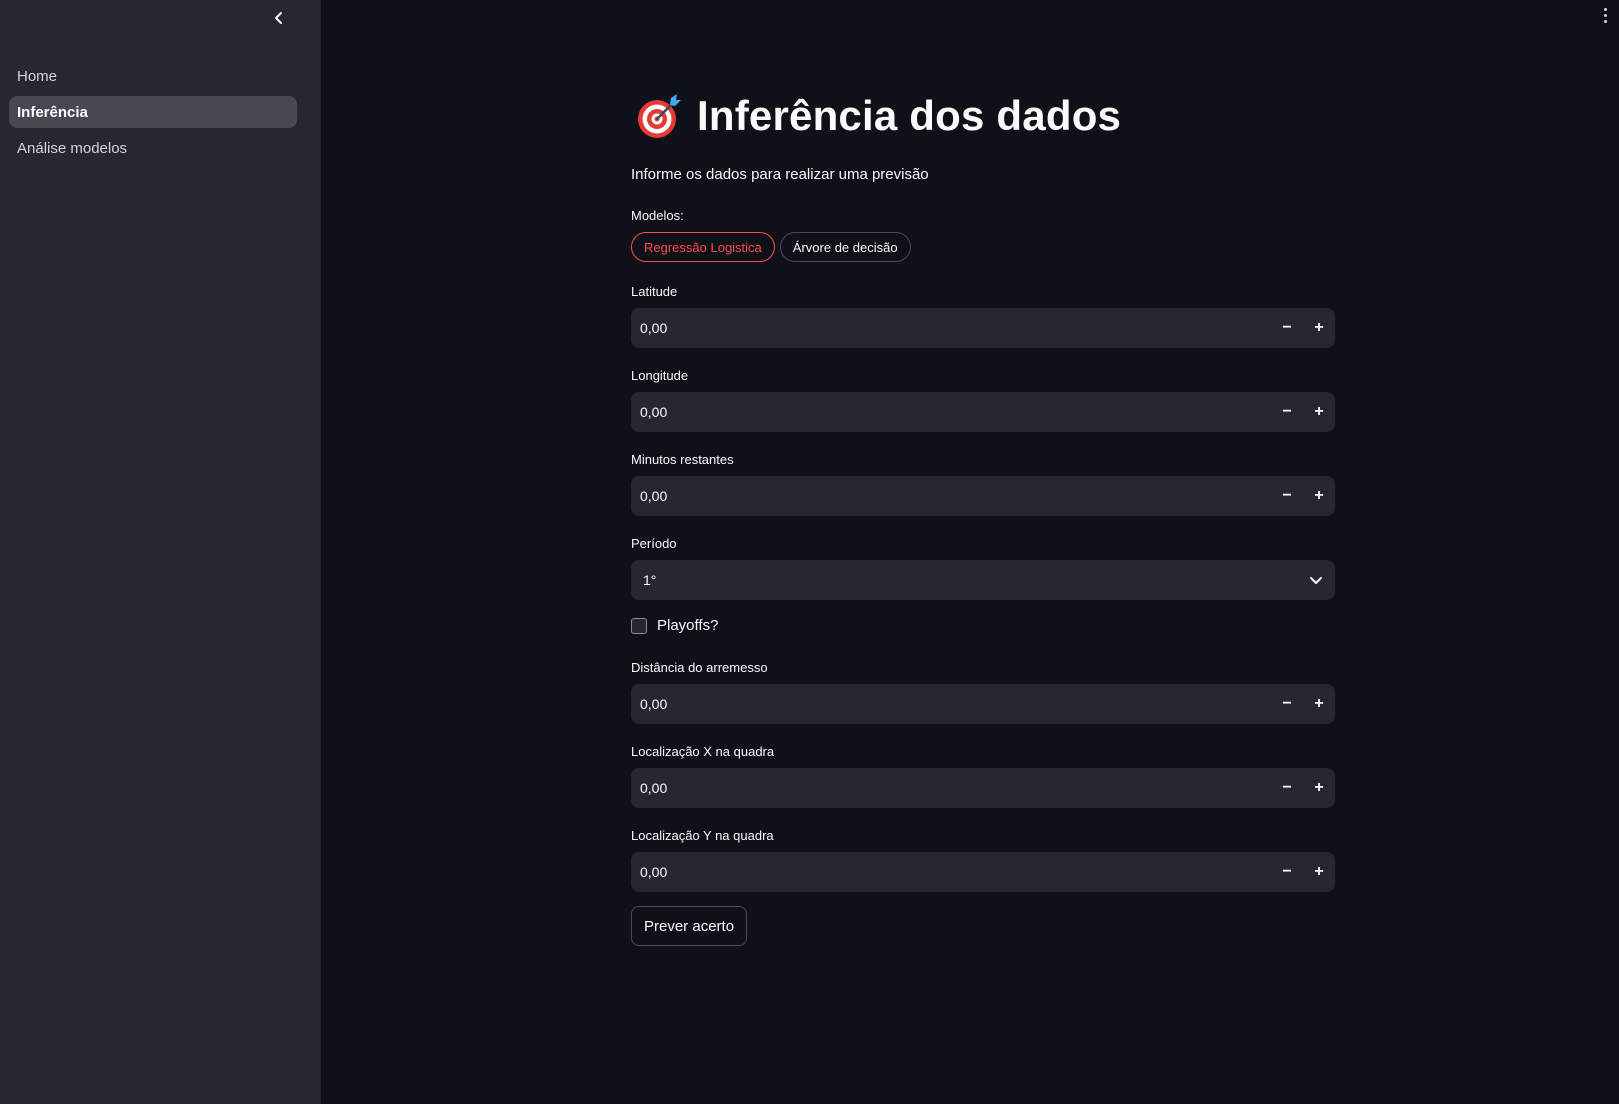  What do you see at coordinates (153, 76) in the screenshot?
I see `sidebar-item-home: Home` at bounding box center [153, 76].